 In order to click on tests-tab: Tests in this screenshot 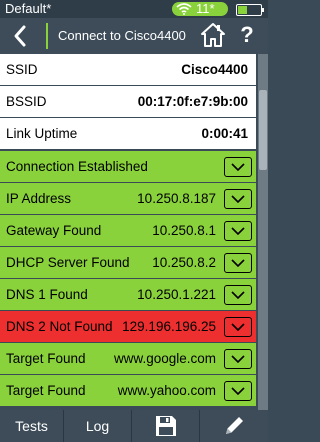, I will do `click(32, 426)`.